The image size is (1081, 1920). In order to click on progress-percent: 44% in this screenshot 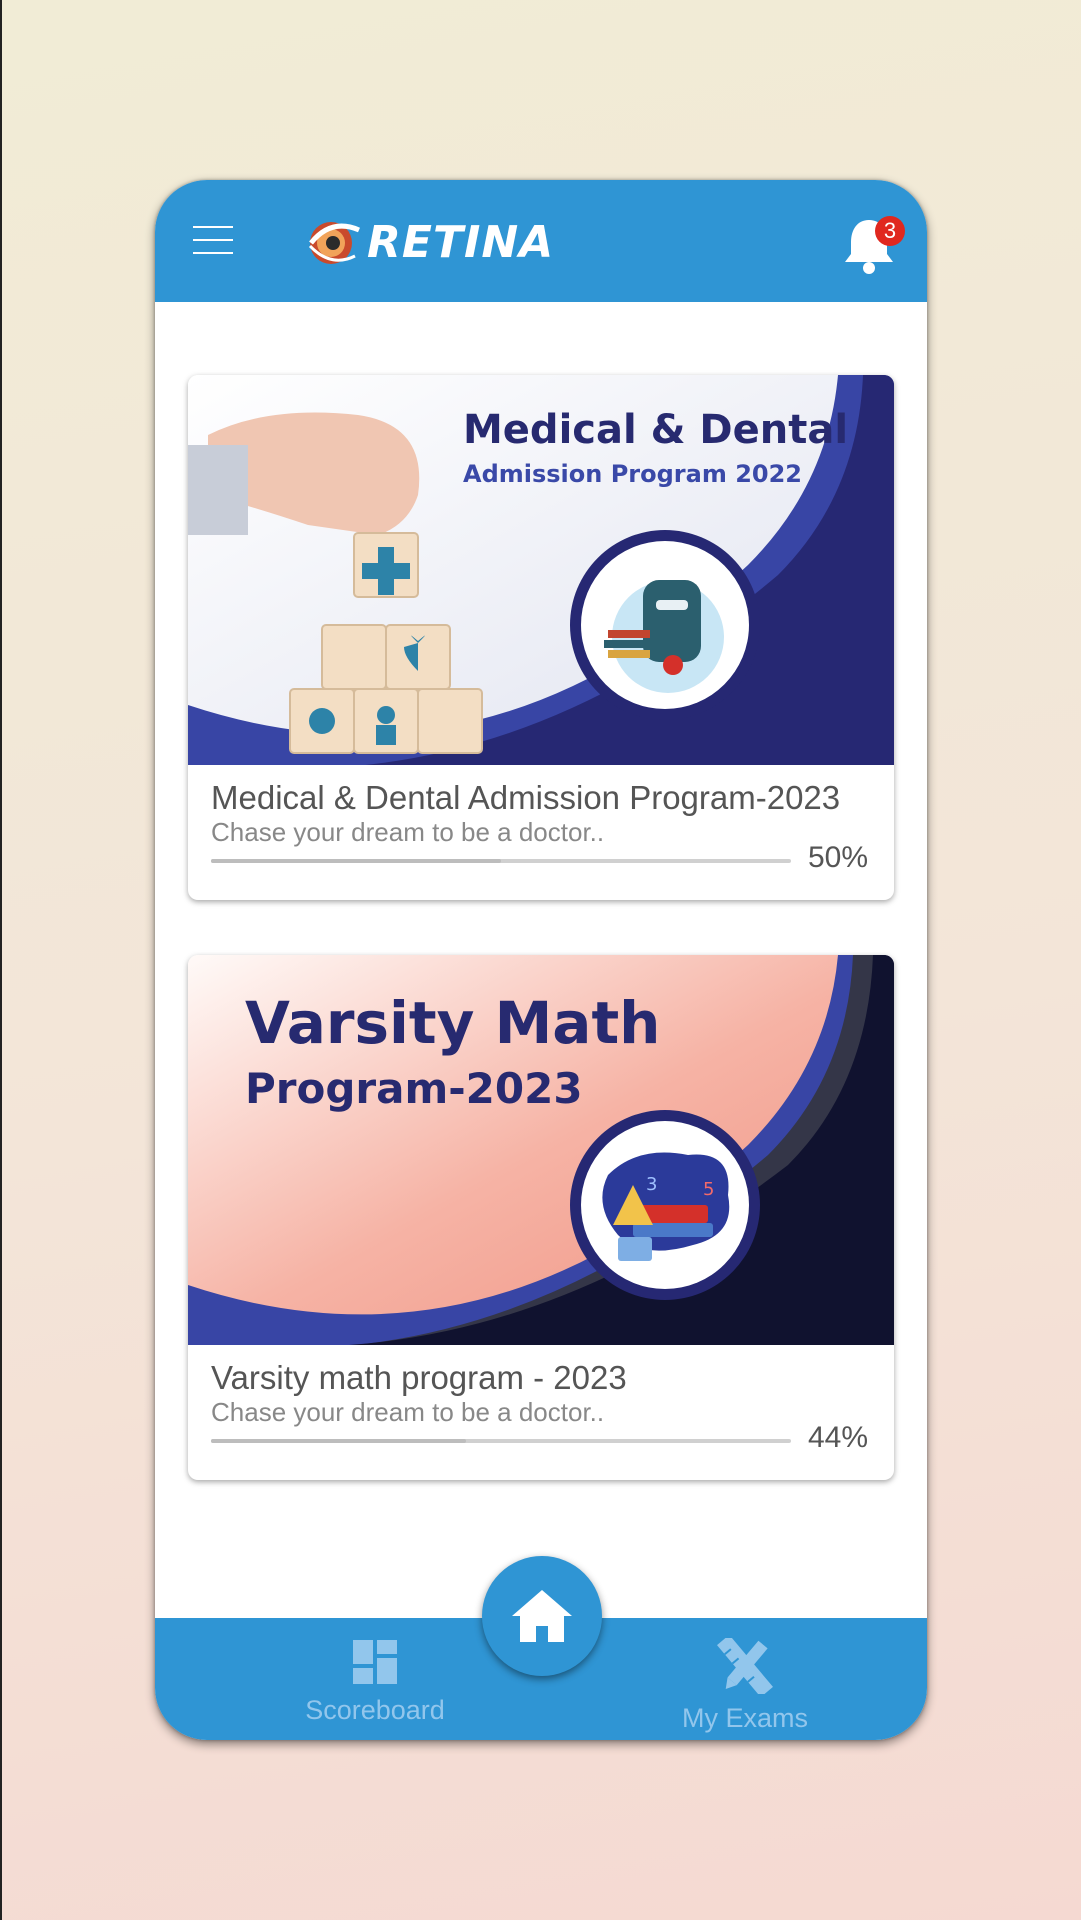, I will do `click(838, 1437)`.